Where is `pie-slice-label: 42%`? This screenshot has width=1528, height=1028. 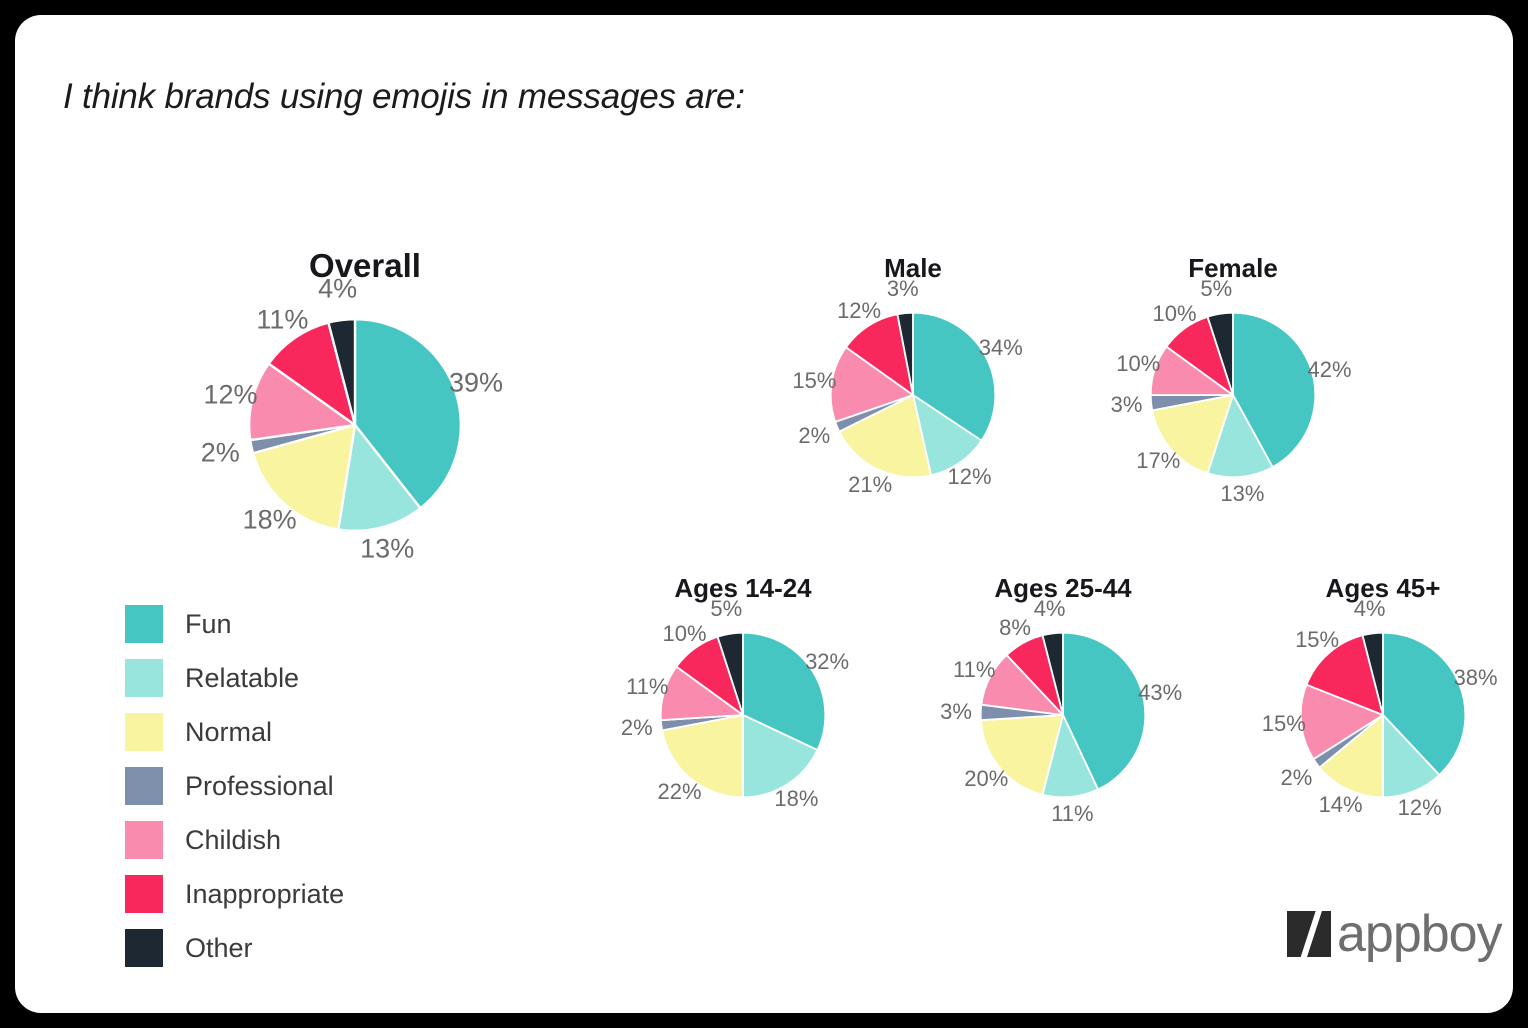
pie-slice-label: 42% is located at coordinates (1329, 370).